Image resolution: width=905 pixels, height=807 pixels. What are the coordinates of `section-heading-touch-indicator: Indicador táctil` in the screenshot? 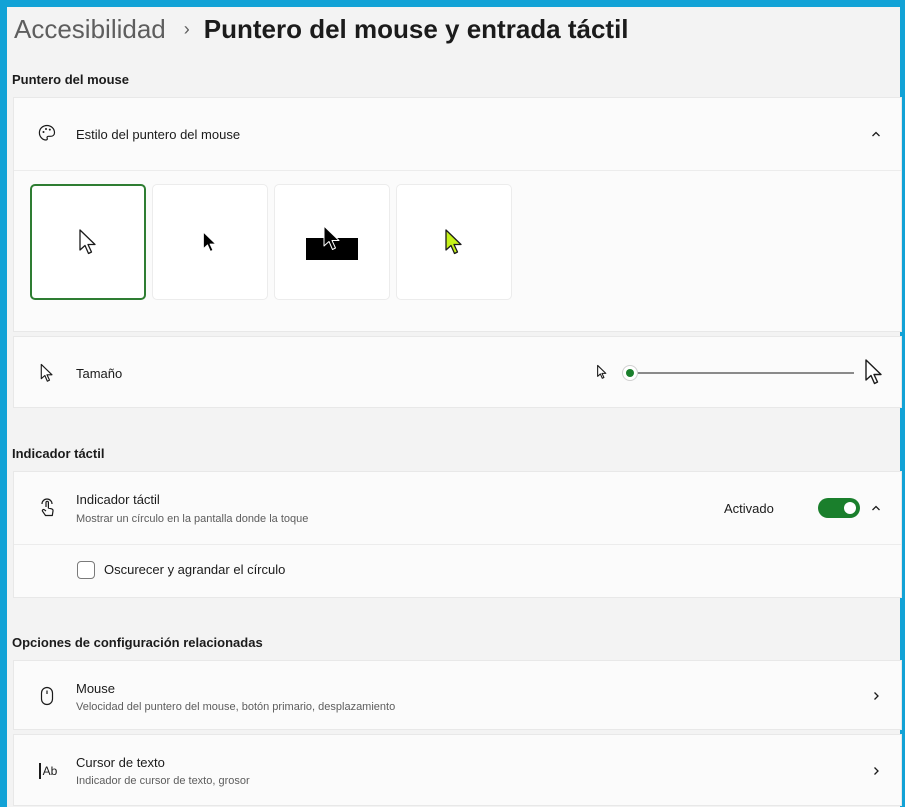 It's located at (58, 453).